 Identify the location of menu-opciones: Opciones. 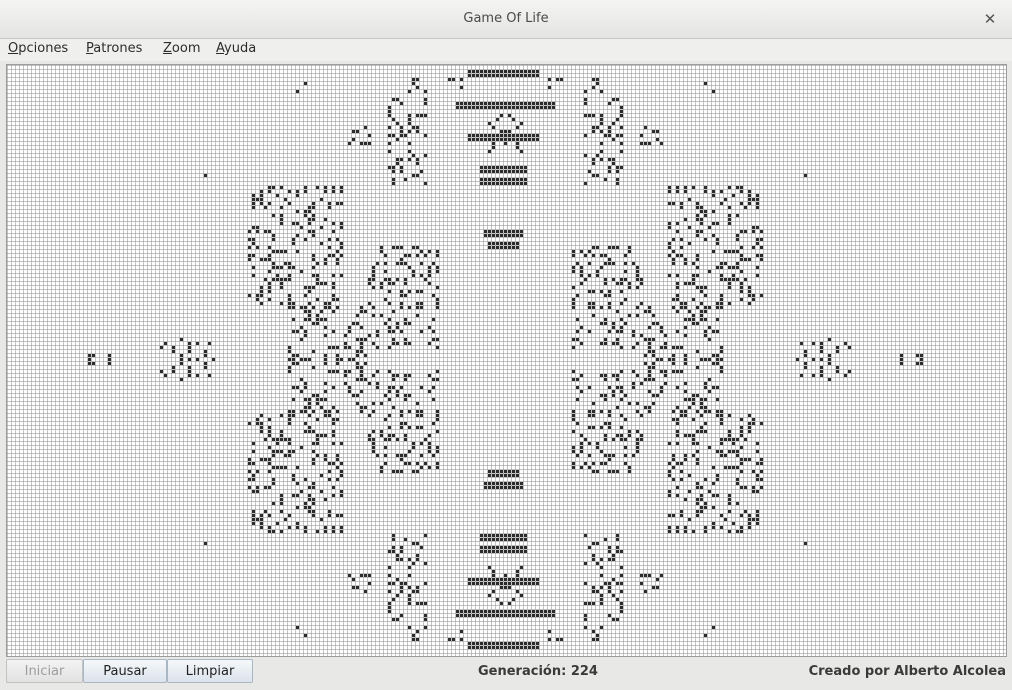
(38, 48).